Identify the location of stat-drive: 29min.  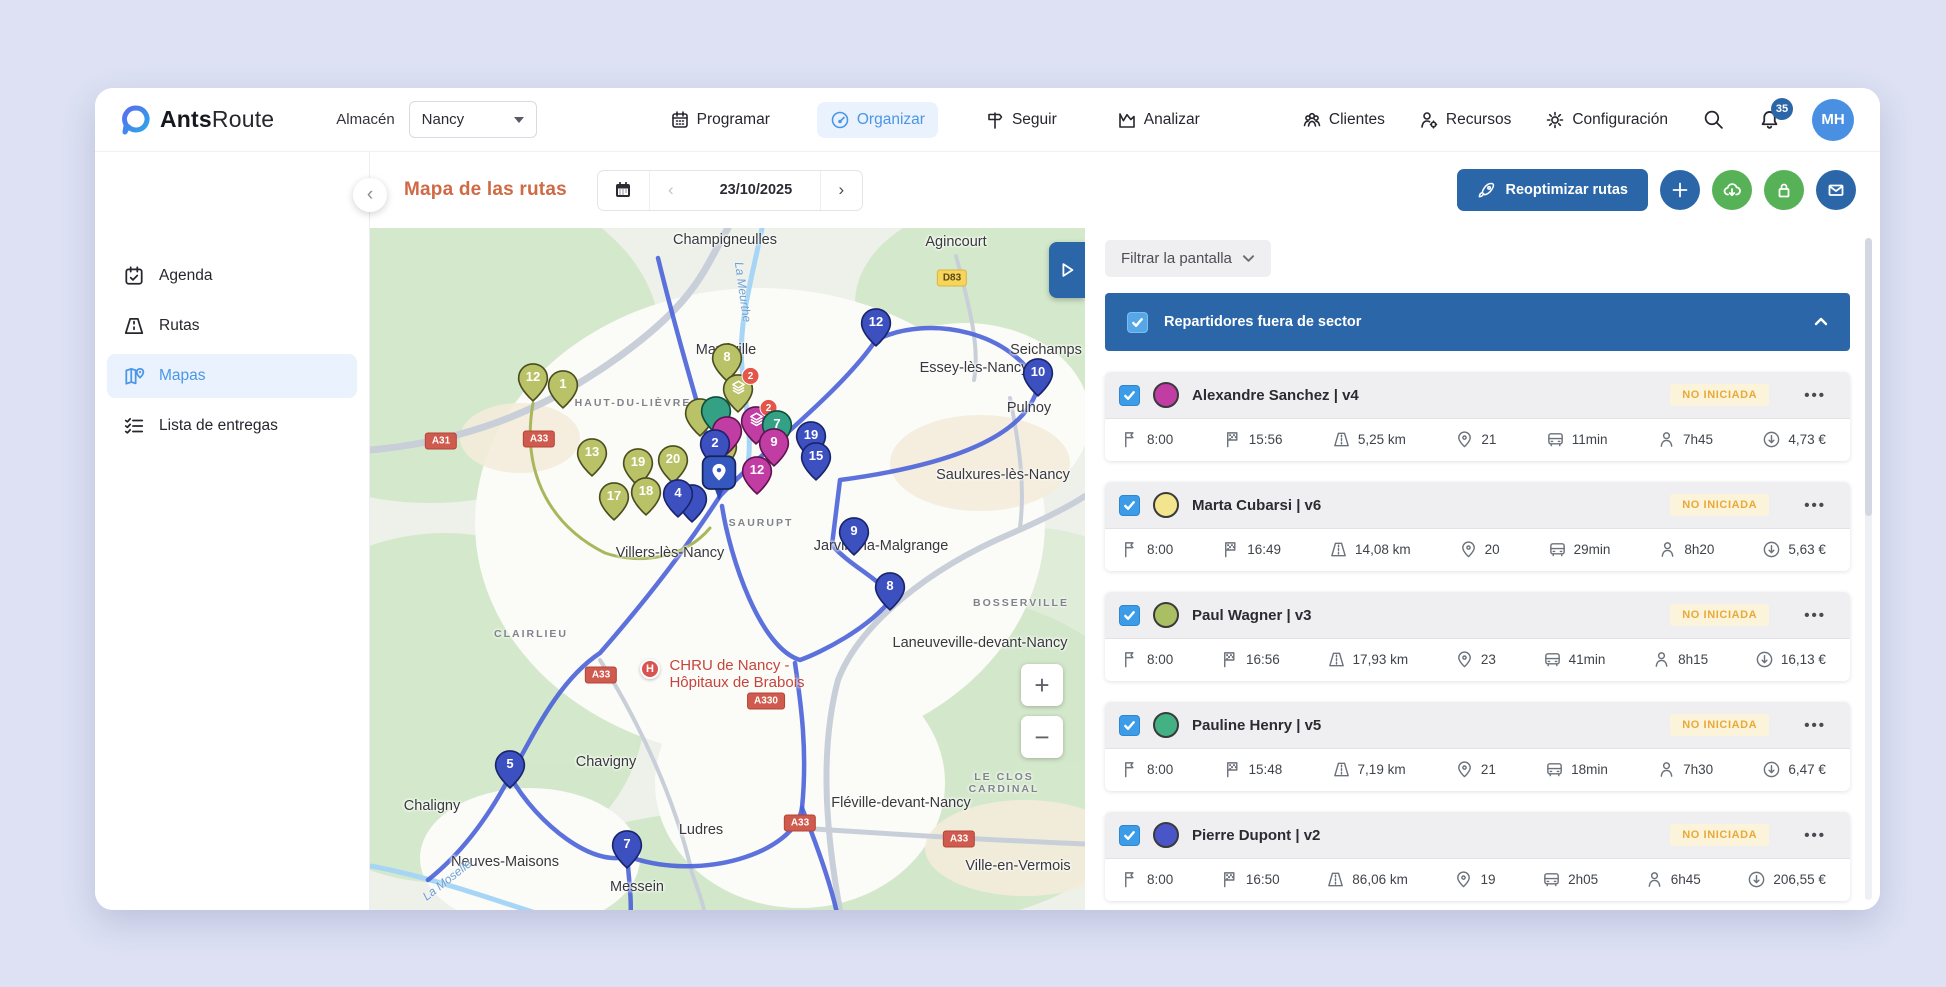
(1579, 549).